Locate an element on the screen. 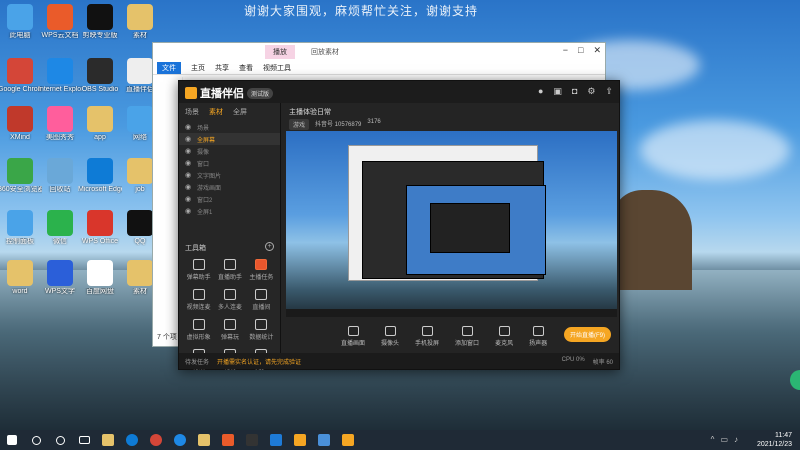  live-tag: 游戏 is located at coordinates (299, 124).